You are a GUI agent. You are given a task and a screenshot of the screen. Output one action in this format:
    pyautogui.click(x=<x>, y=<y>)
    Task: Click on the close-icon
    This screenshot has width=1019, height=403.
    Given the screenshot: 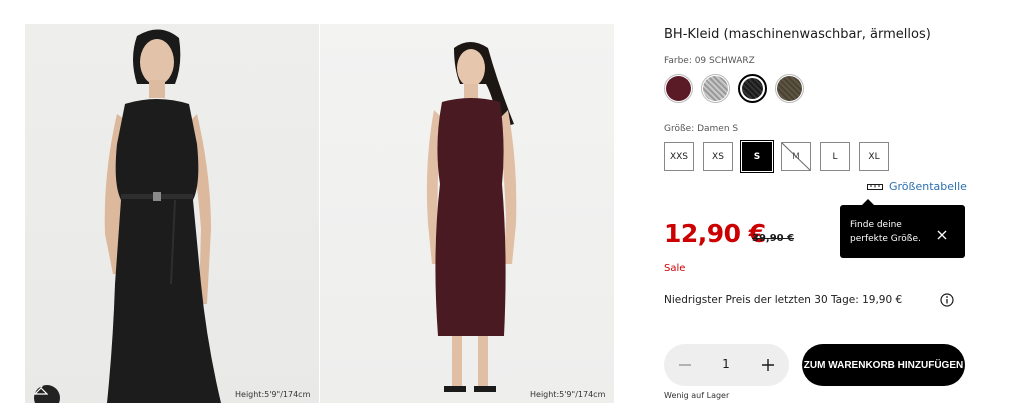 What is the action you would take?
    pyautogui.click(x=942, y=234)
    